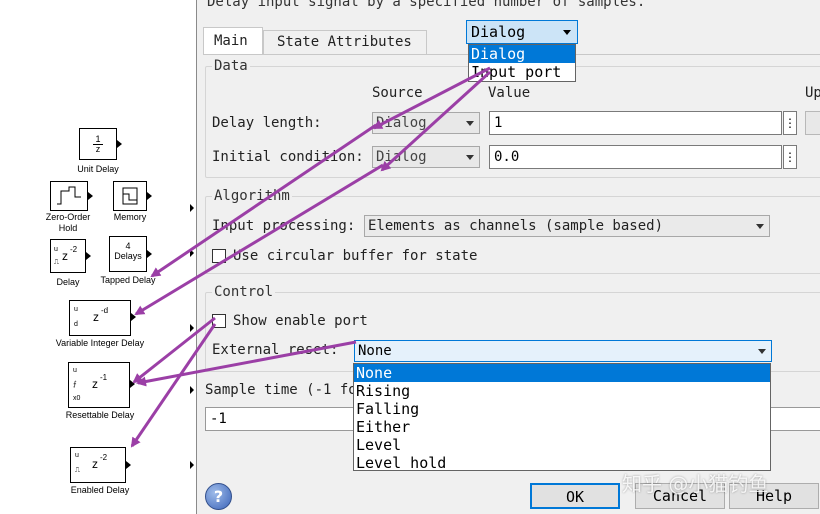 The width and height of the screenshot is (820, 514). Describe the element at coordinates (562, 391) in the screenshot. I see `reset-option-rising: Rising` at that location.